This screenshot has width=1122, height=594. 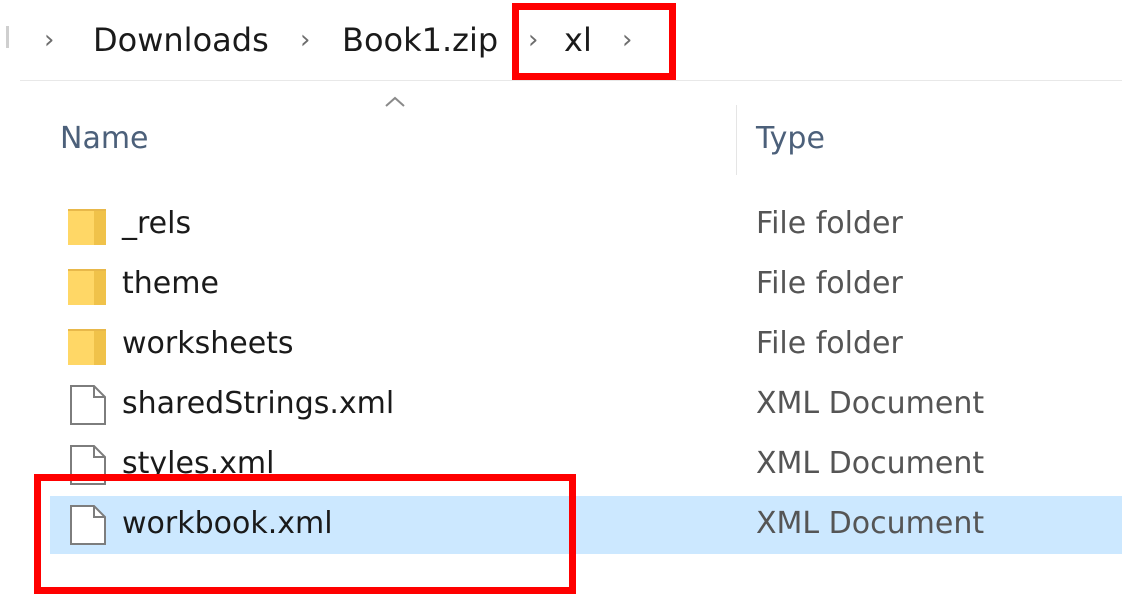 What do you see at coordinates (420, 40) in the screenshot?
I see `breadcrumb-item-book1-zip: Book1.zip` at bounding box center [420, 40].